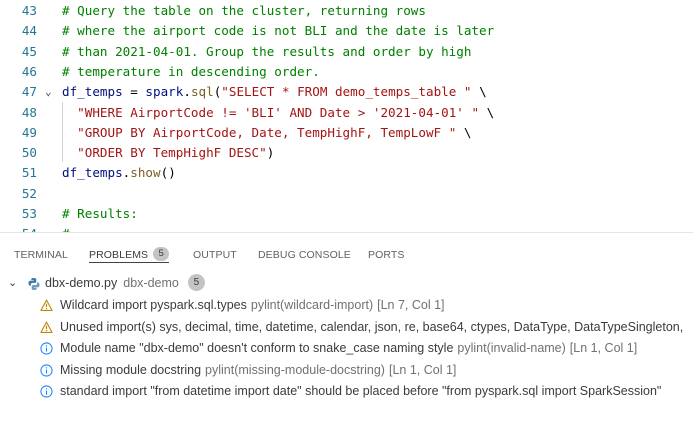 This screenshot has width=693, height=421. What do you see at coordinates (346, 193) in the screenshot?
I see `code-line: 52` at bounding box center [346, 193].